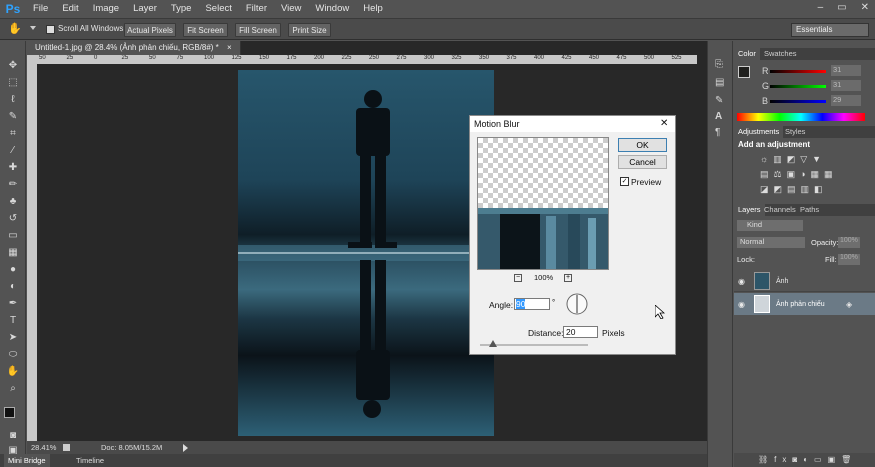  What do you see at coordinates (759, 132) in the screenshot?
I see `tab-adjustments: Adjustments` at bounding box center [759, 132].